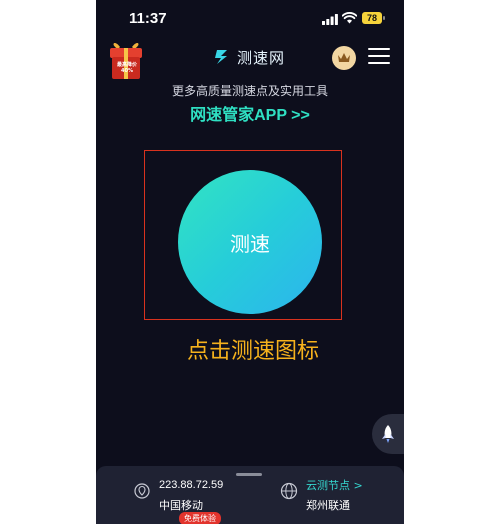  Describe the element at coordinates (289, 491) in the screenshot. I see `globe-icon` at that location.